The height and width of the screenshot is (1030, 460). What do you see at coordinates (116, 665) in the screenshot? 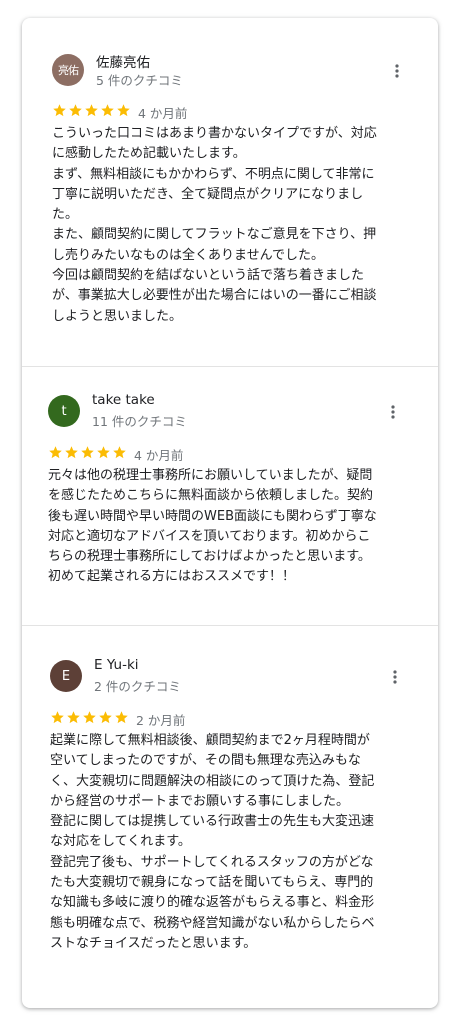
I see `reviewer-name: E Yu-ki` at bounding box center [116, 665].